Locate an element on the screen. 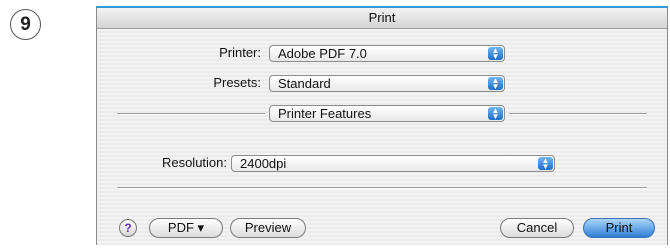 Image resolution: width=670 pixels, height=250 pixels. presets-value: Standard is located at coordinates (304, 83).